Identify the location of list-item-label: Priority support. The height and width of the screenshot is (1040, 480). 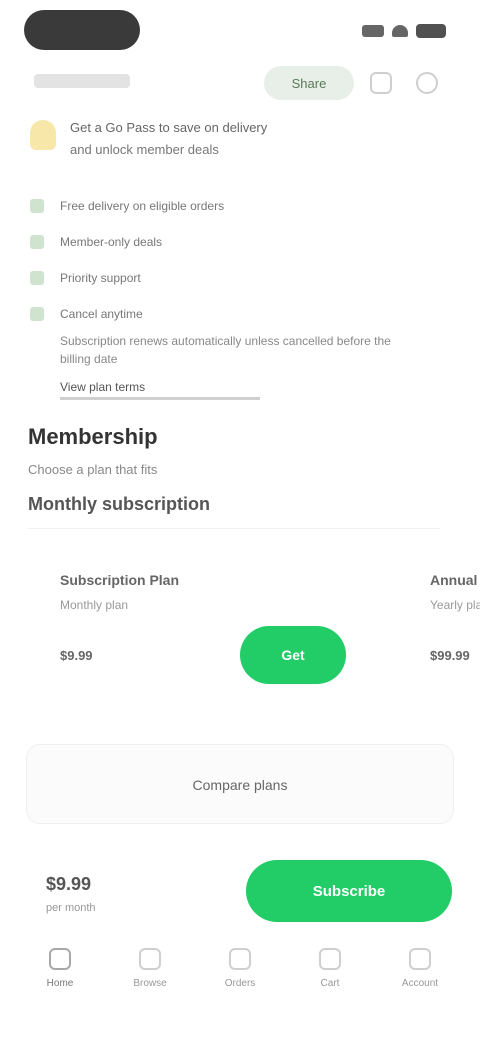
(100, 278).